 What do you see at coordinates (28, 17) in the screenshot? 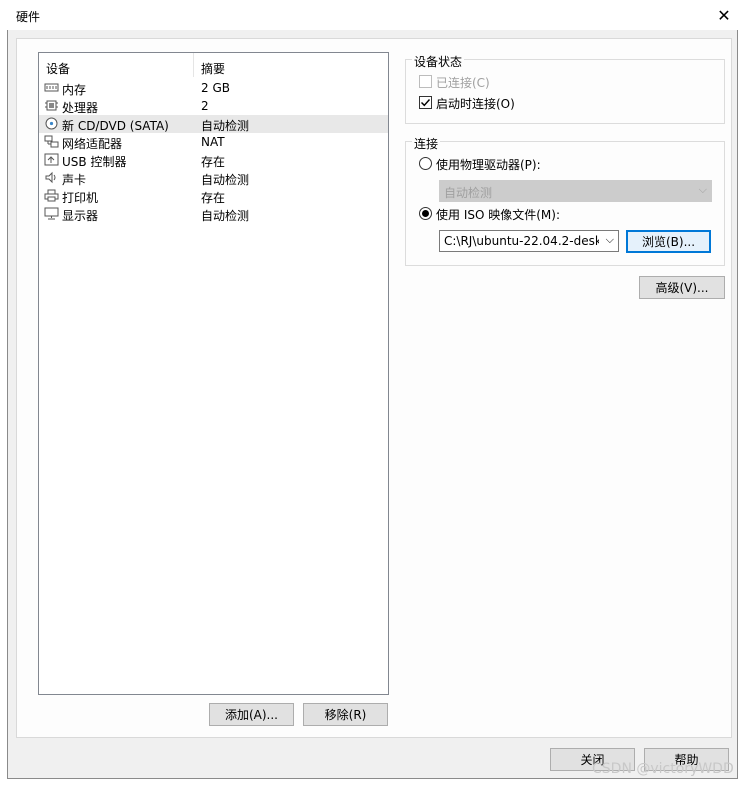
I see `window-title: 硬件` at bounding box center [28, 17].